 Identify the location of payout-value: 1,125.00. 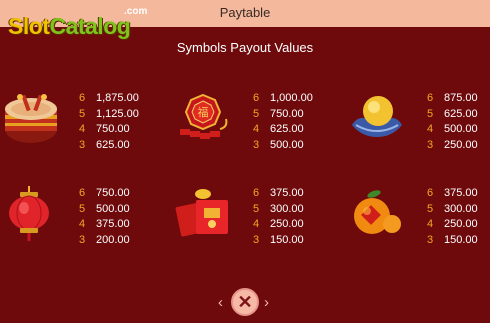
(117, 113).